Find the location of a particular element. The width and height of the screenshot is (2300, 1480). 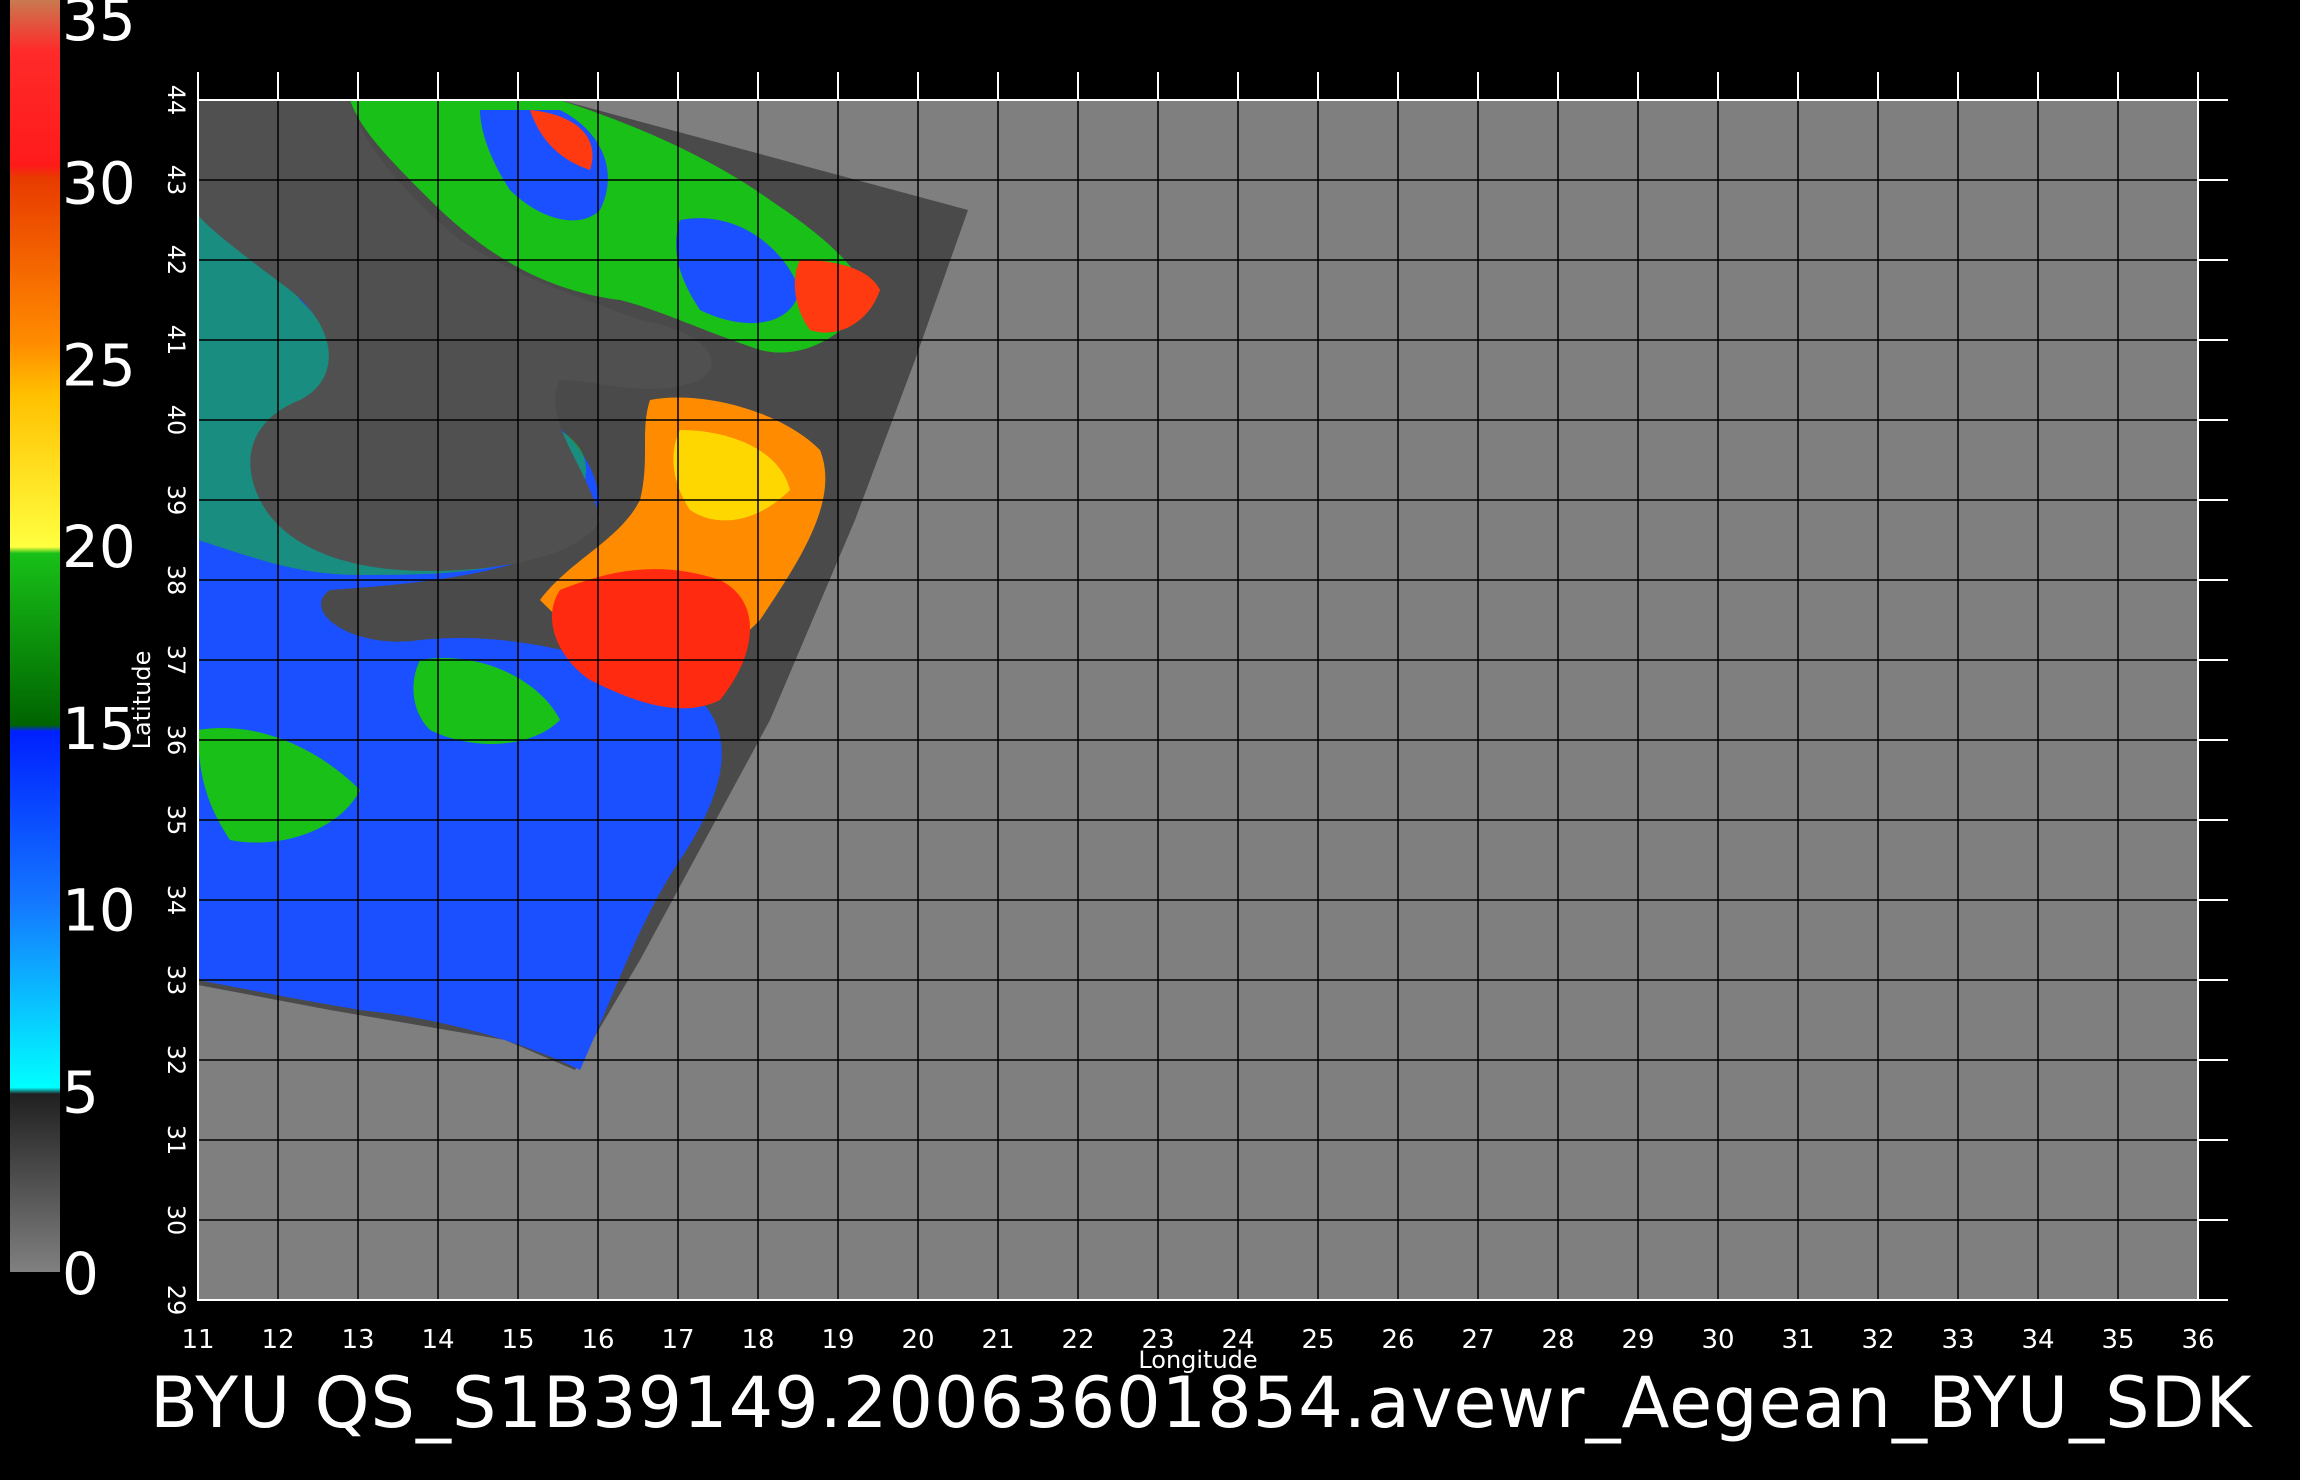

lon-tick-label: 26 is located at coordinates (1397, 1340).